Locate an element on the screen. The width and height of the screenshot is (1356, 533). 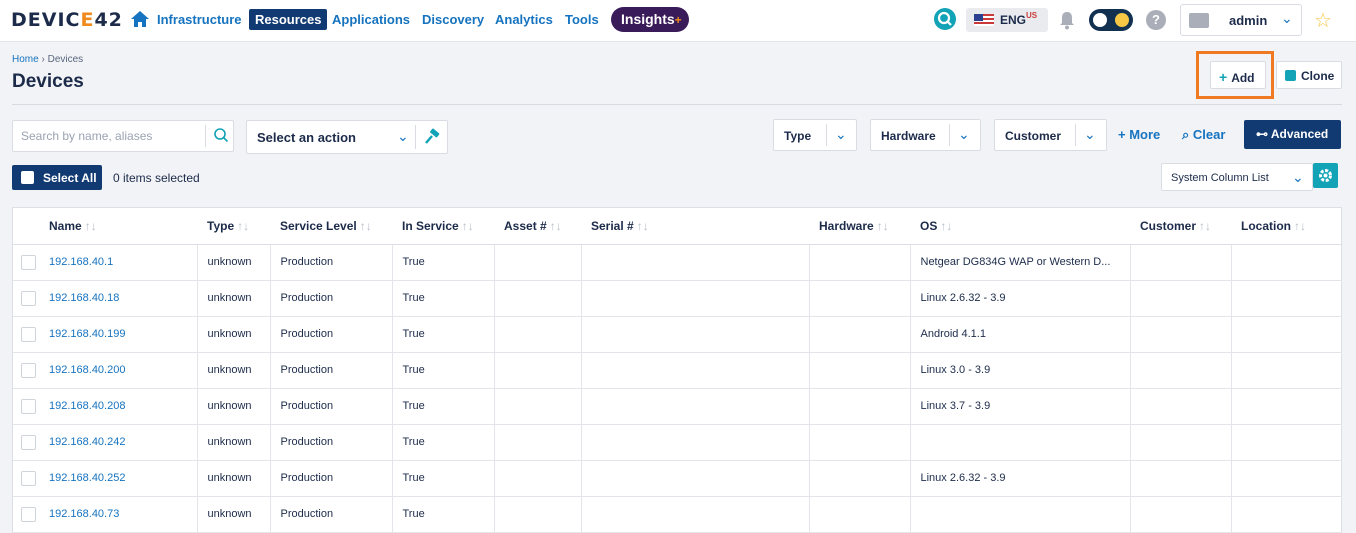
select-all-button: Select All is located at coordinates (57, 177).